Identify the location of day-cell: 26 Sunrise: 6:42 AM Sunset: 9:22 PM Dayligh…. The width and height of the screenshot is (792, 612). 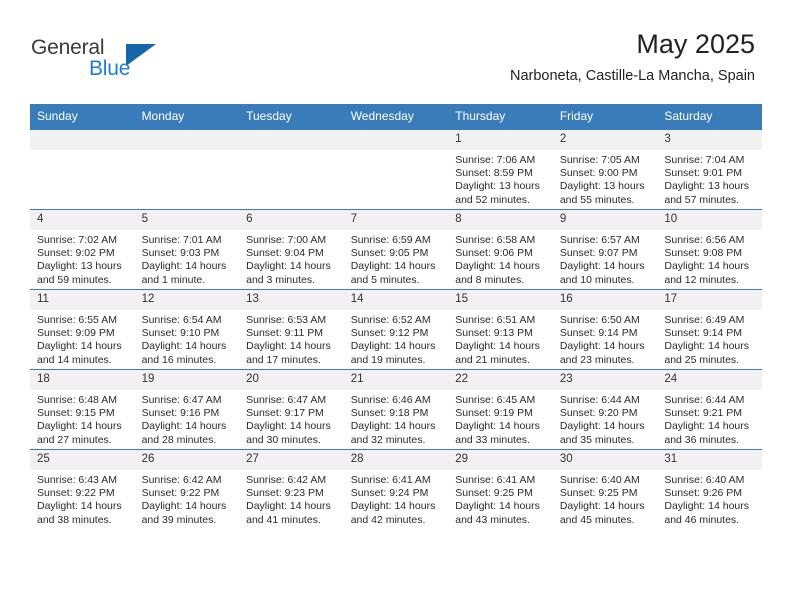
(187, 489).